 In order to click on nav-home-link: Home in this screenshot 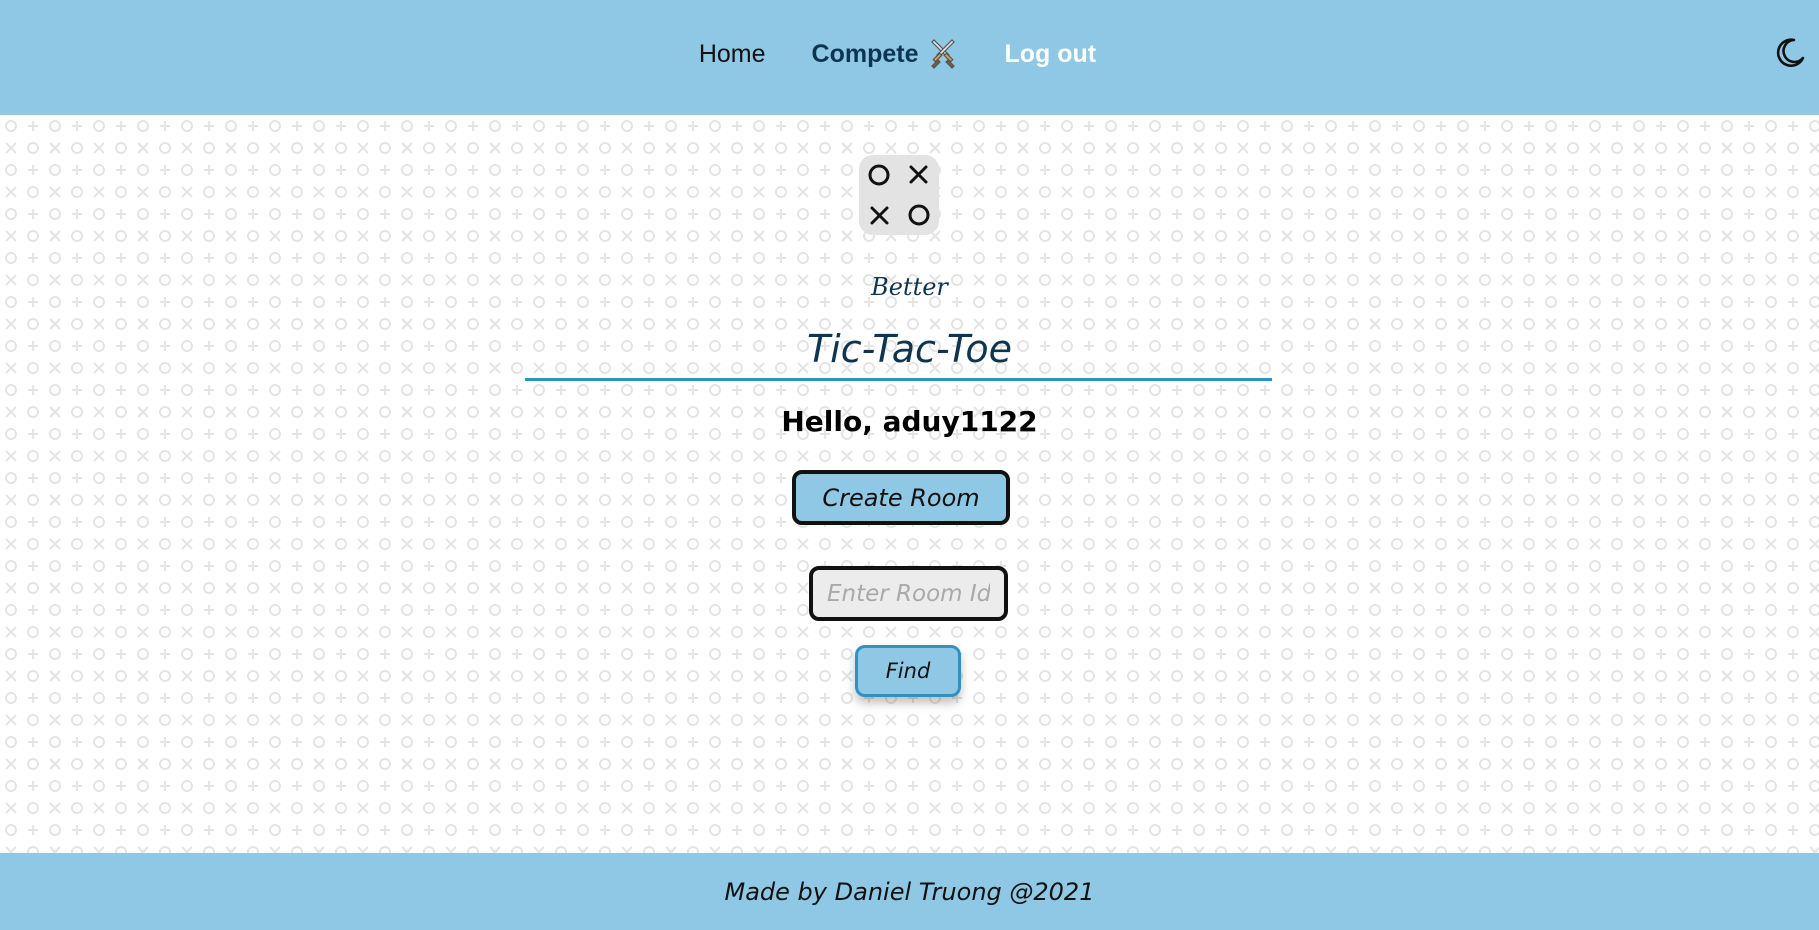, I will do `click(732, 54)`.